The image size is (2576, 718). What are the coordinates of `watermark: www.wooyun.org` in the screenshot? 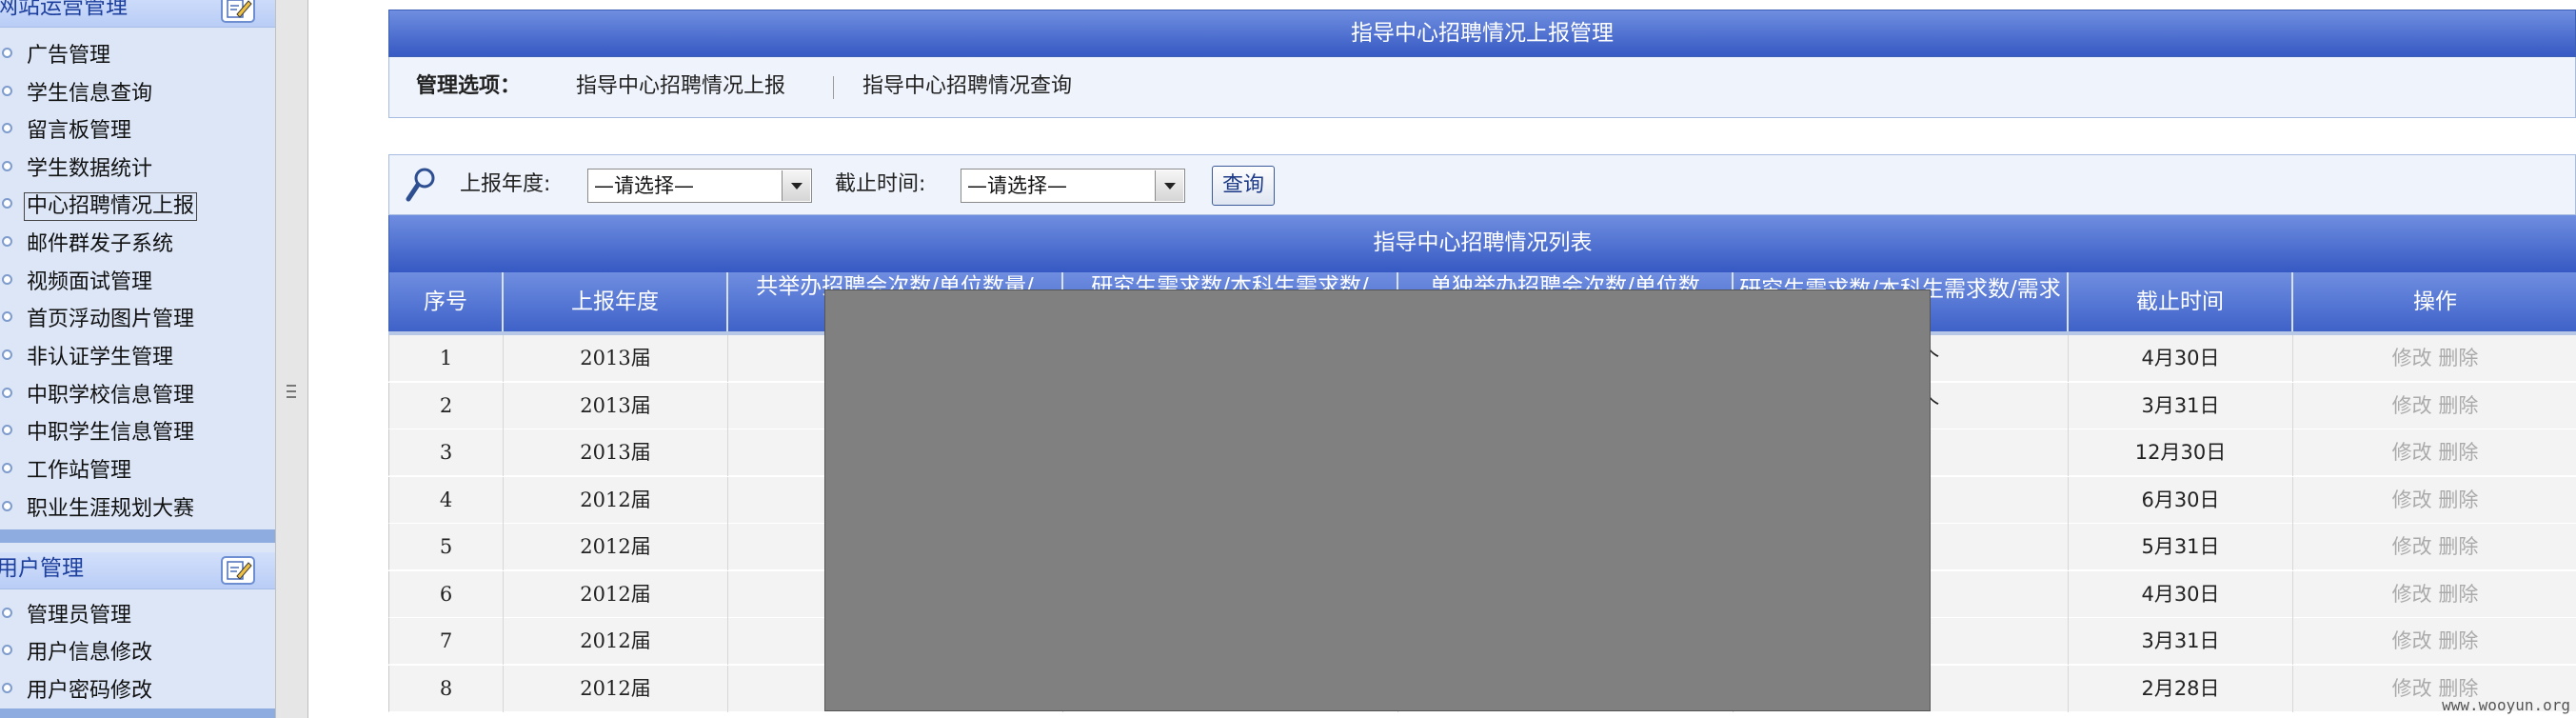 It's located at (2506, 705).